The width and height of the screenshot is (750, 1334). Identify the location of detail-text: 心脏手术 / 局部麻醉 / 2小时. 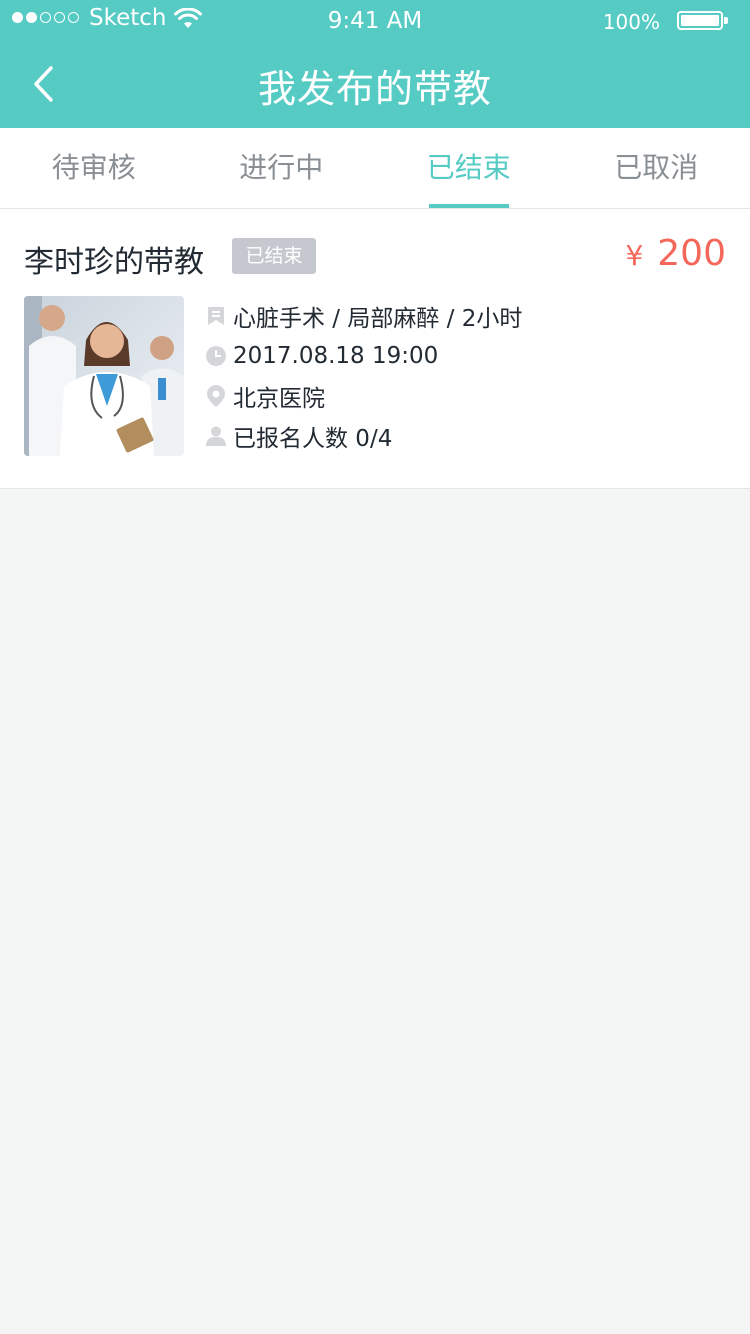
(378, 319).